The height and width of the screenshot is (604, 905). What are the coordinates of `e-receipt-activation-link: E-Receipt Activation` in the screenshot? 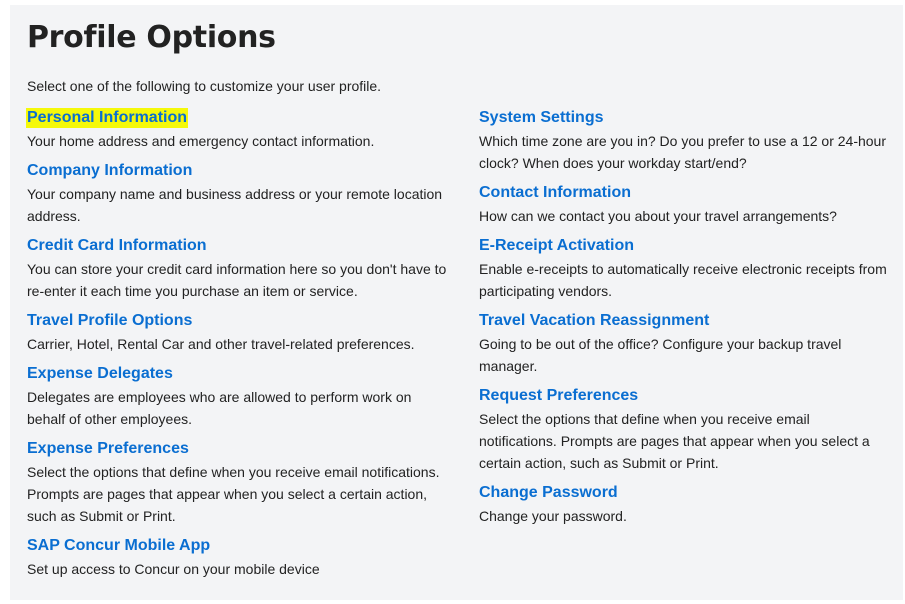 It's located at (685, 246).